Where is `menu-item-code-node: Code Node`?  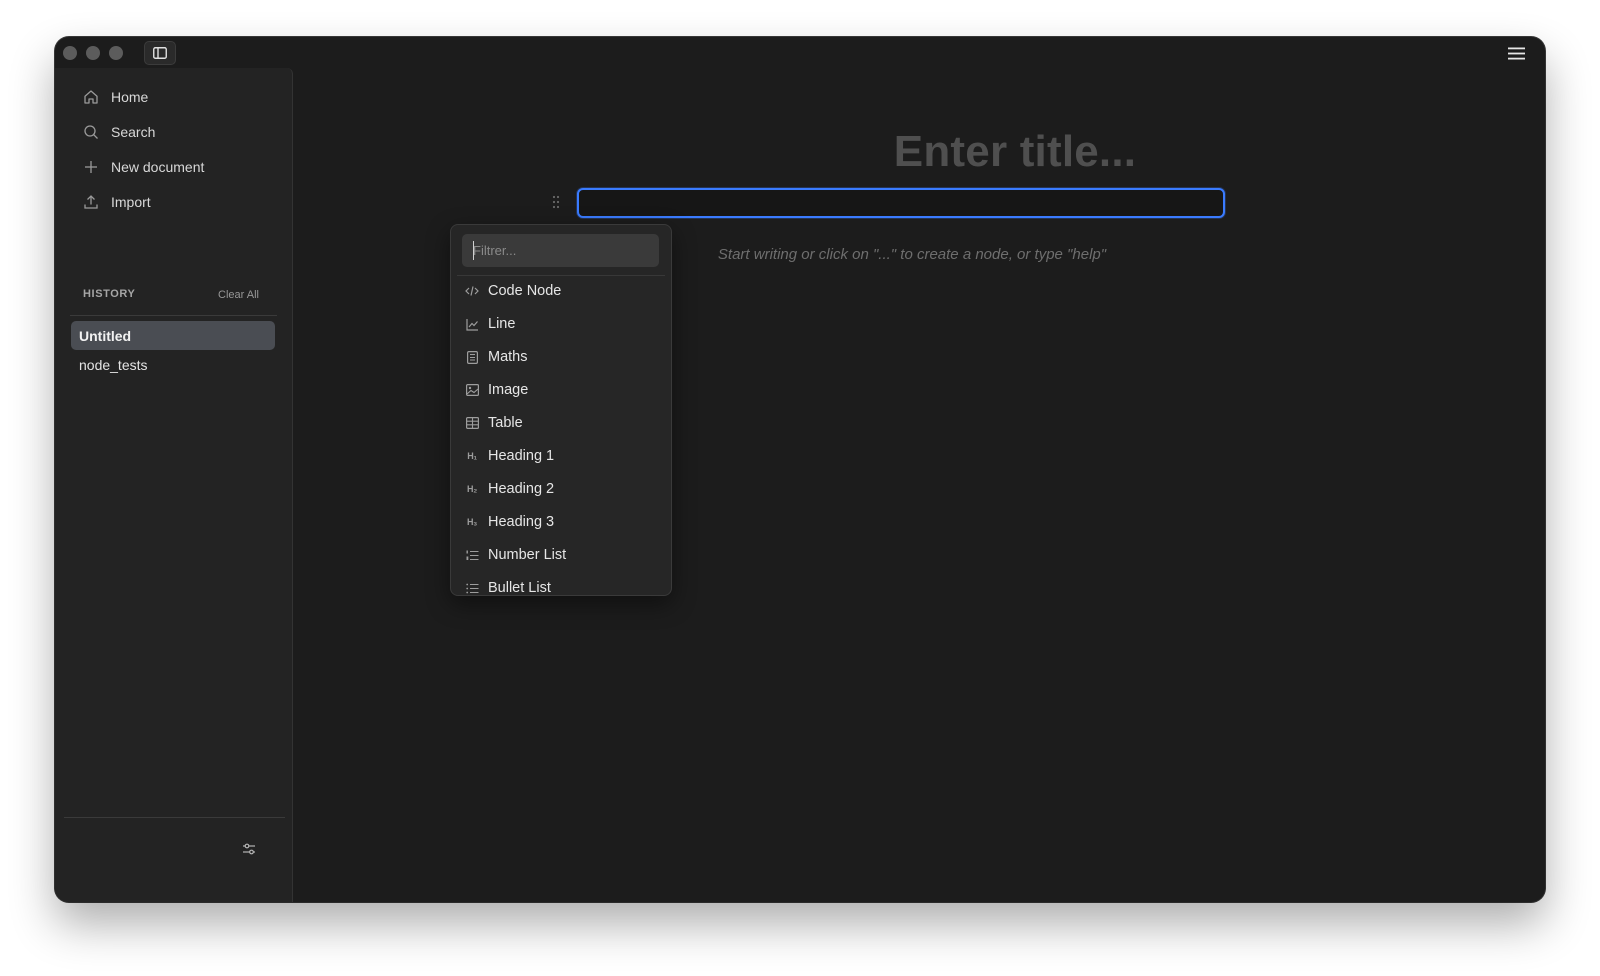 menu-item-code-node: Code Node is located at coordinates (512, 291).